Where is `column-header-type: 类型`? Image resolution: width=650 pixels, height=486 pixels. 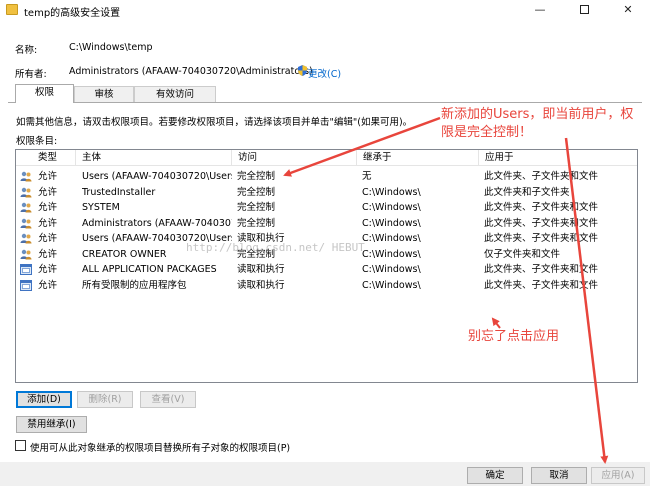 column-header-type: 类型 is located at coordinates (54, 158).